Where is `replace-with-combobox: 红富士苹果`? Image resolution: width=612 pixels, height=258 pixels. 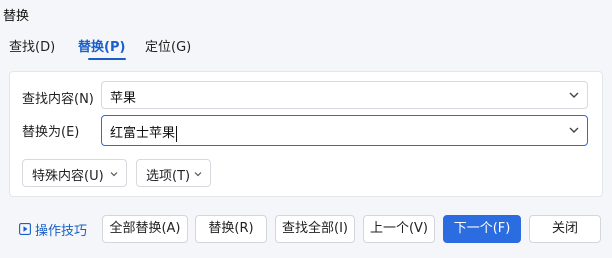
replace-with-combobox: 红富士苹果 is located at coordinates (344, 130).